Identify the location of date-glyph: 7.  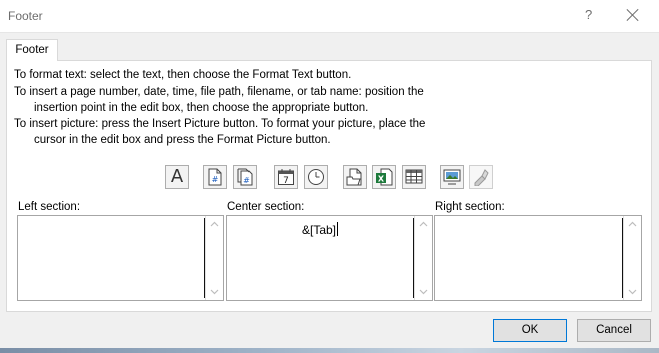
(286, 181).